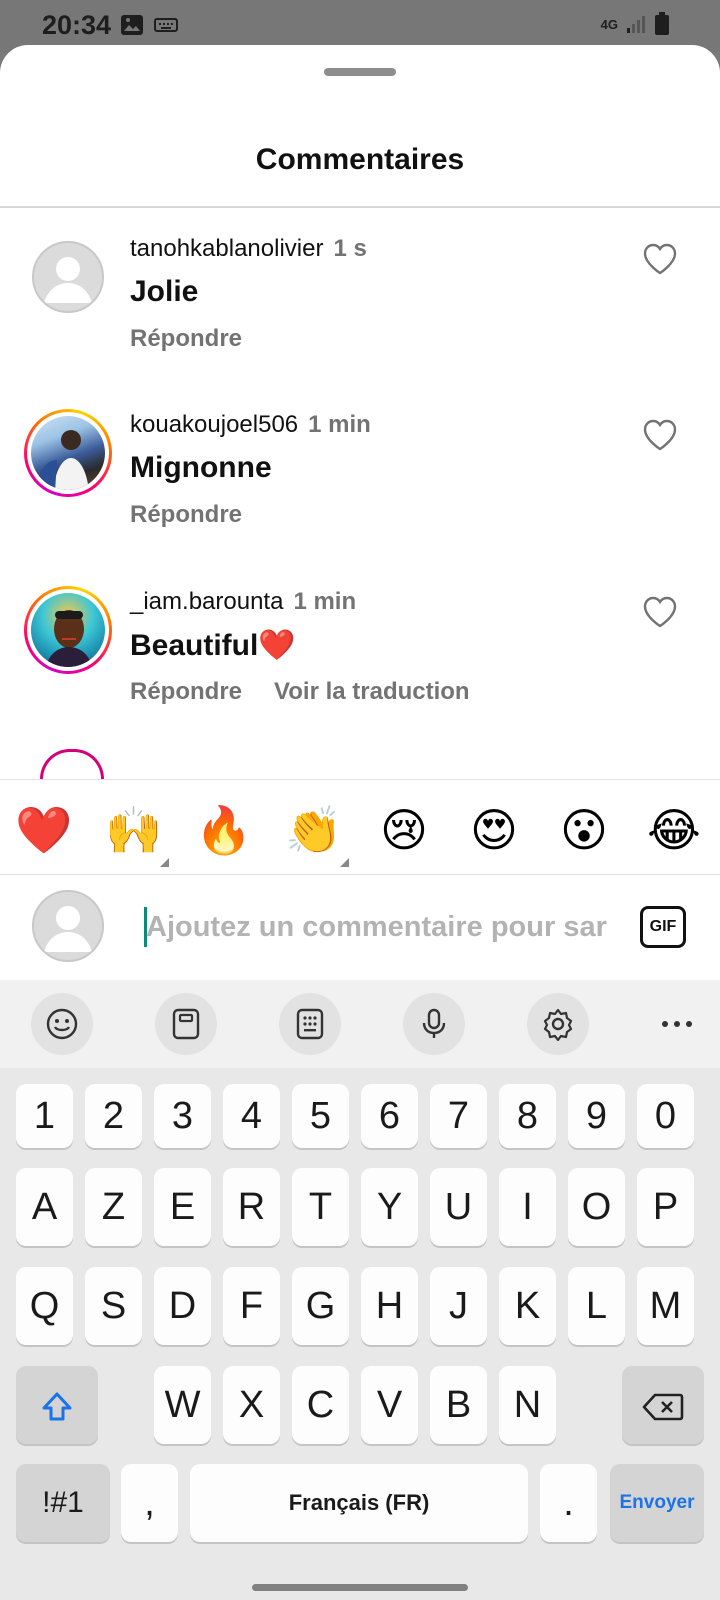 This screenshot has height=1600, width=720. What do you see at coordinates (226, 248) in the screenshot?
I see `comment-username: tanohkablanolivier` at bounding box center [226, 248].